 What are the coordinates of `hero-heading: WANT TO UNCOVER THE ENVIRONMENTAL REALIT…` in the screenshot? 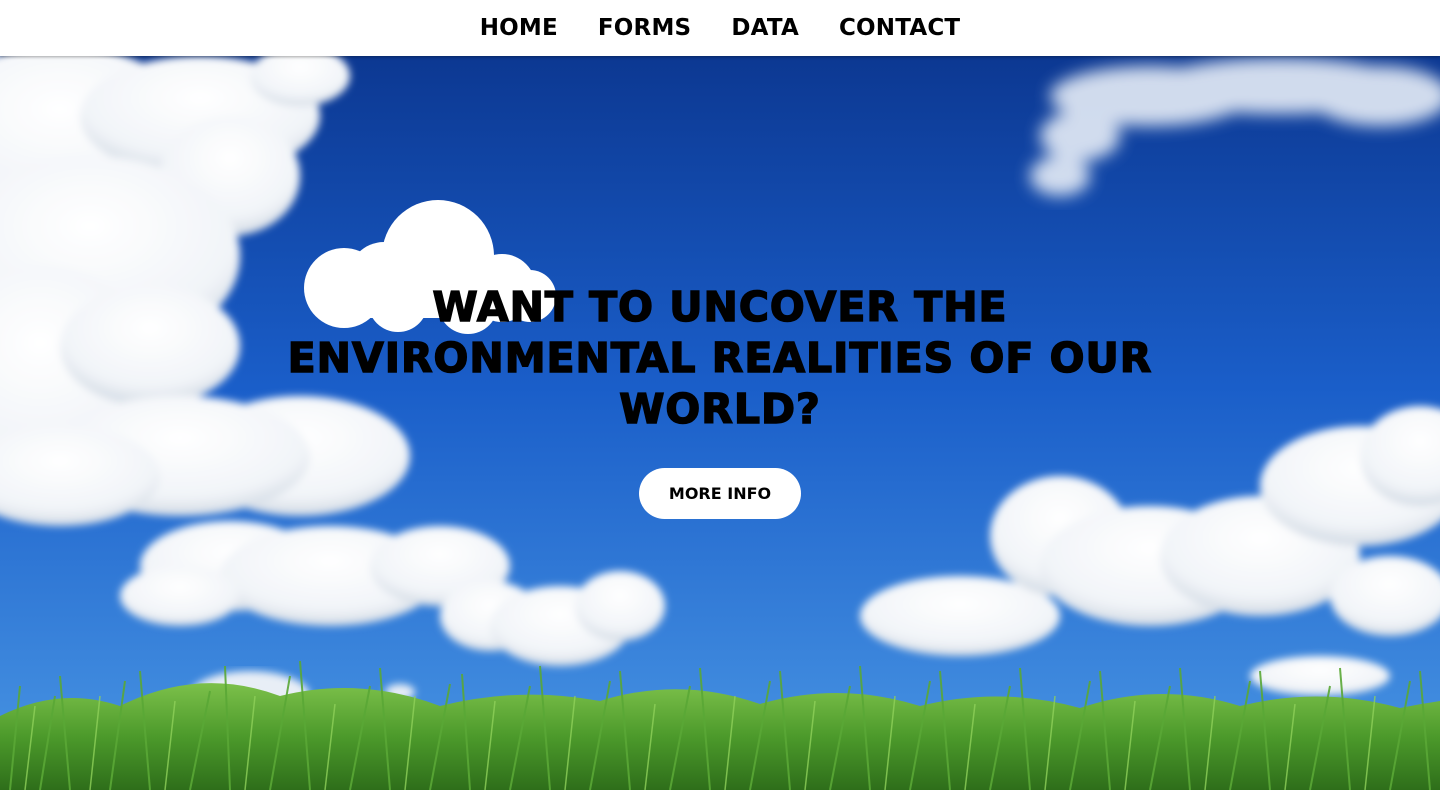 It's located at (720, 358).